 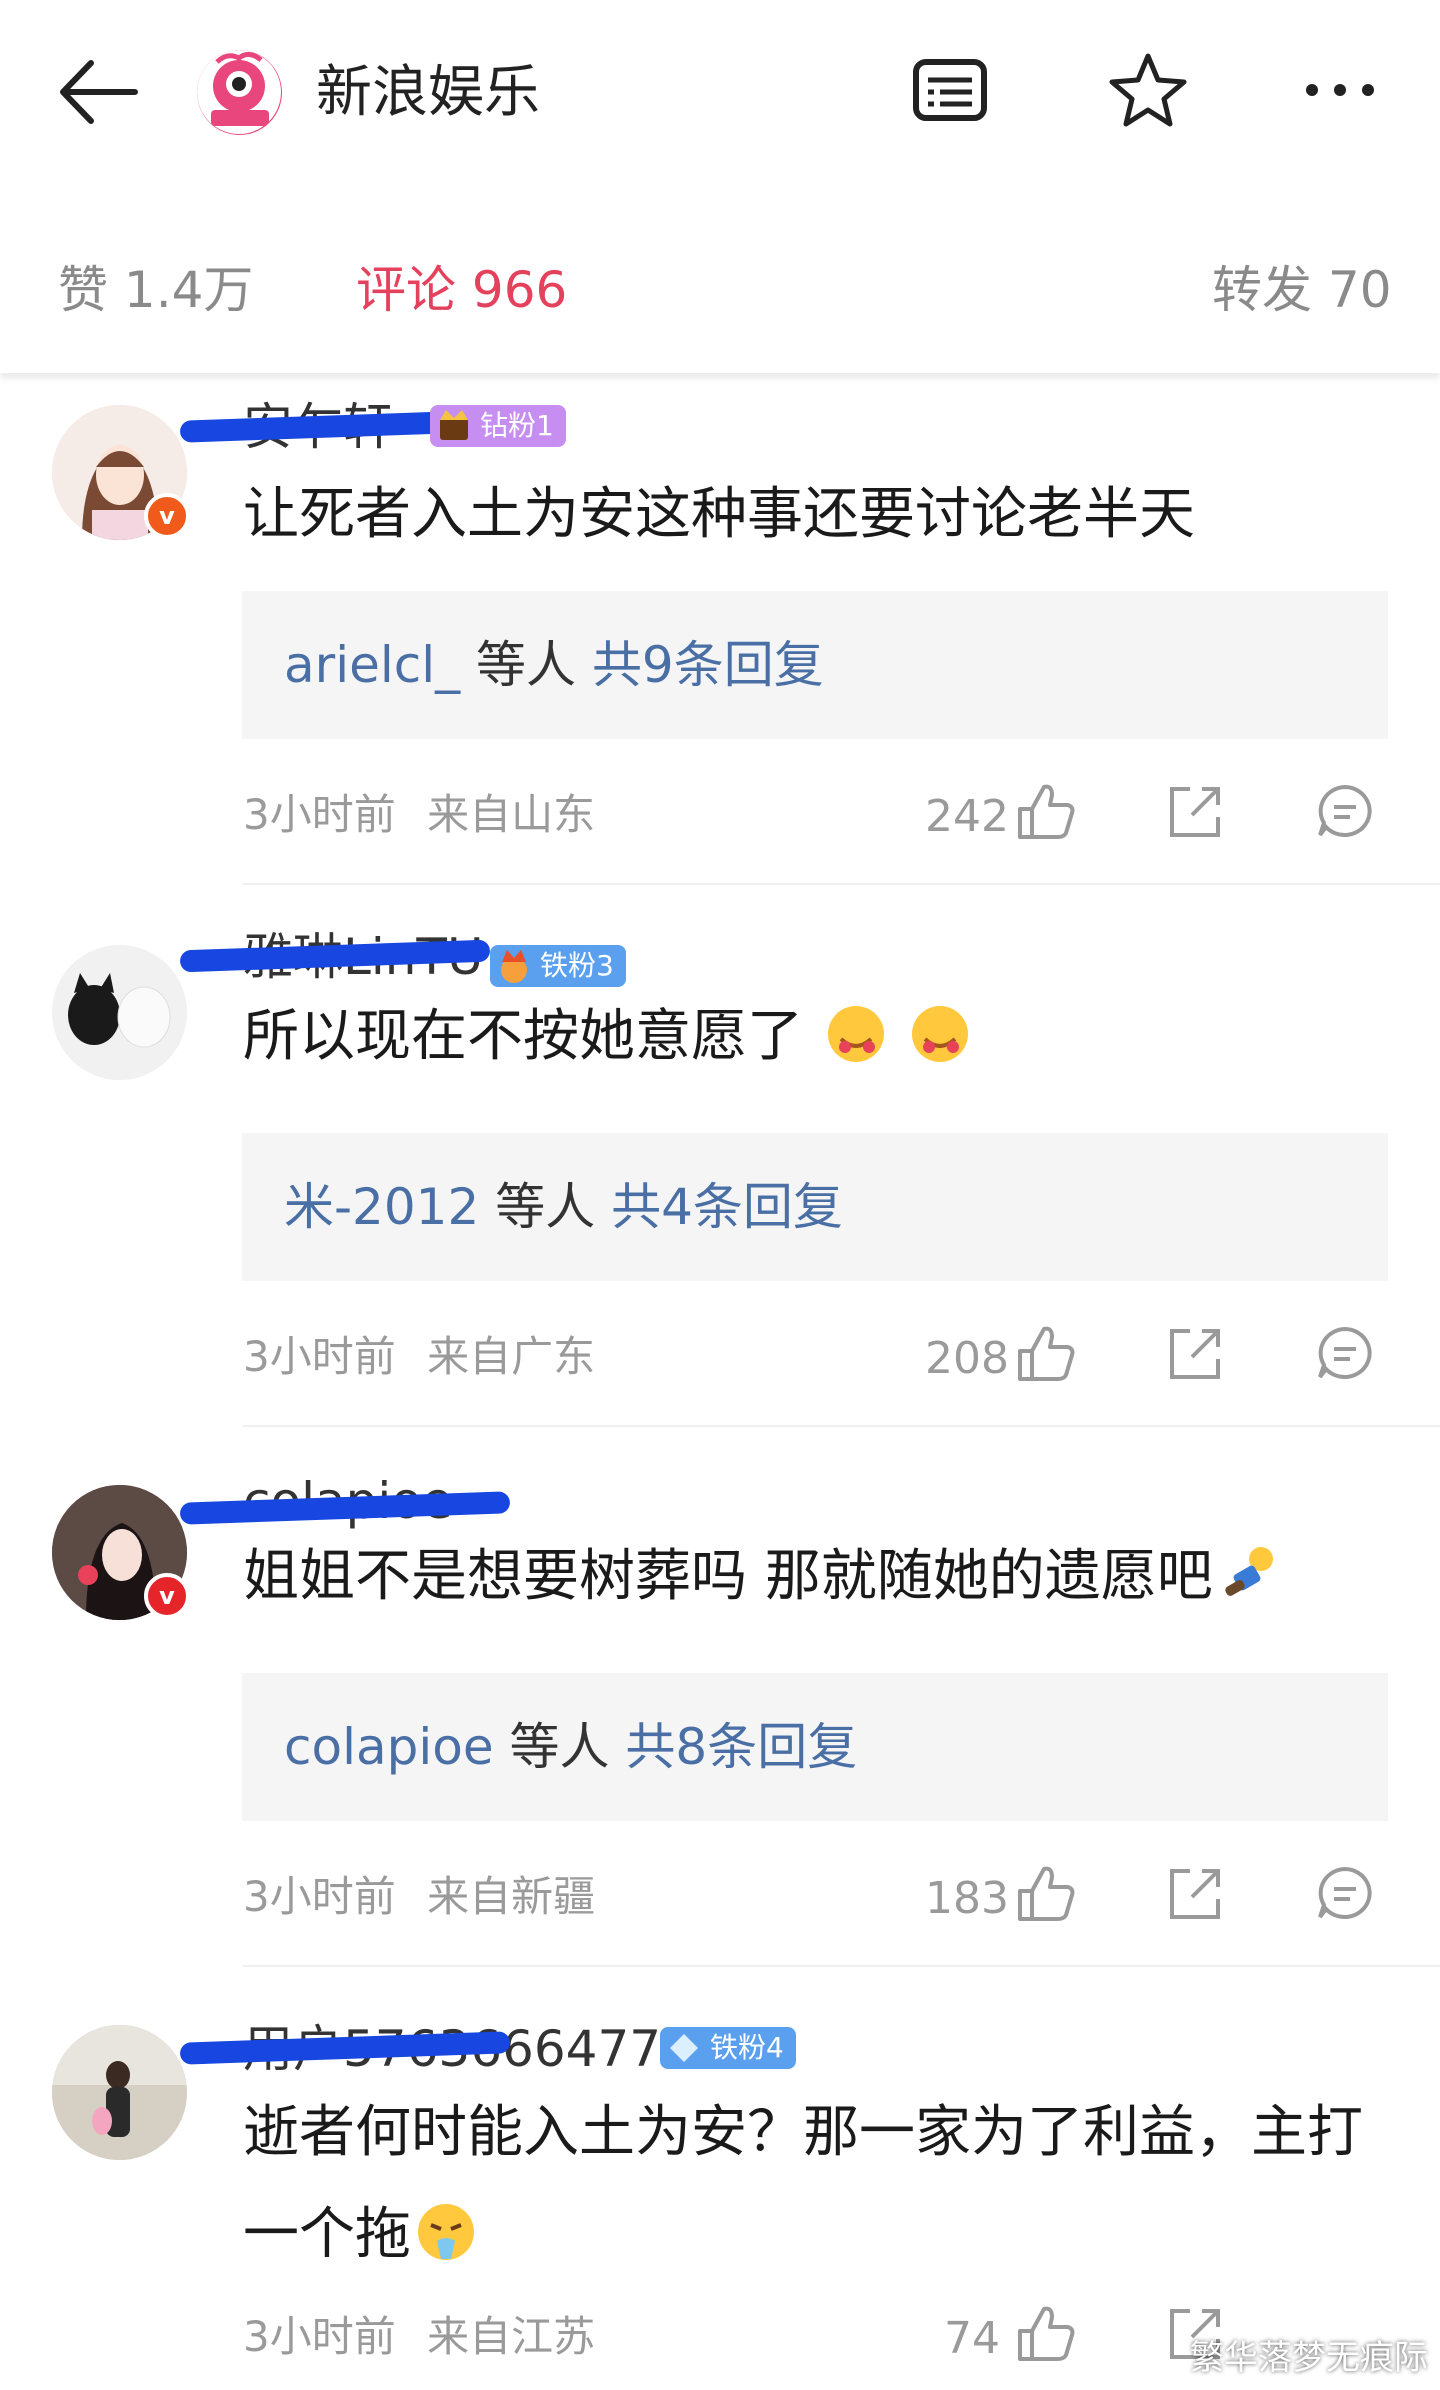 I want to click on fan-badge: 钻粉1, so click(x=498, y=426).